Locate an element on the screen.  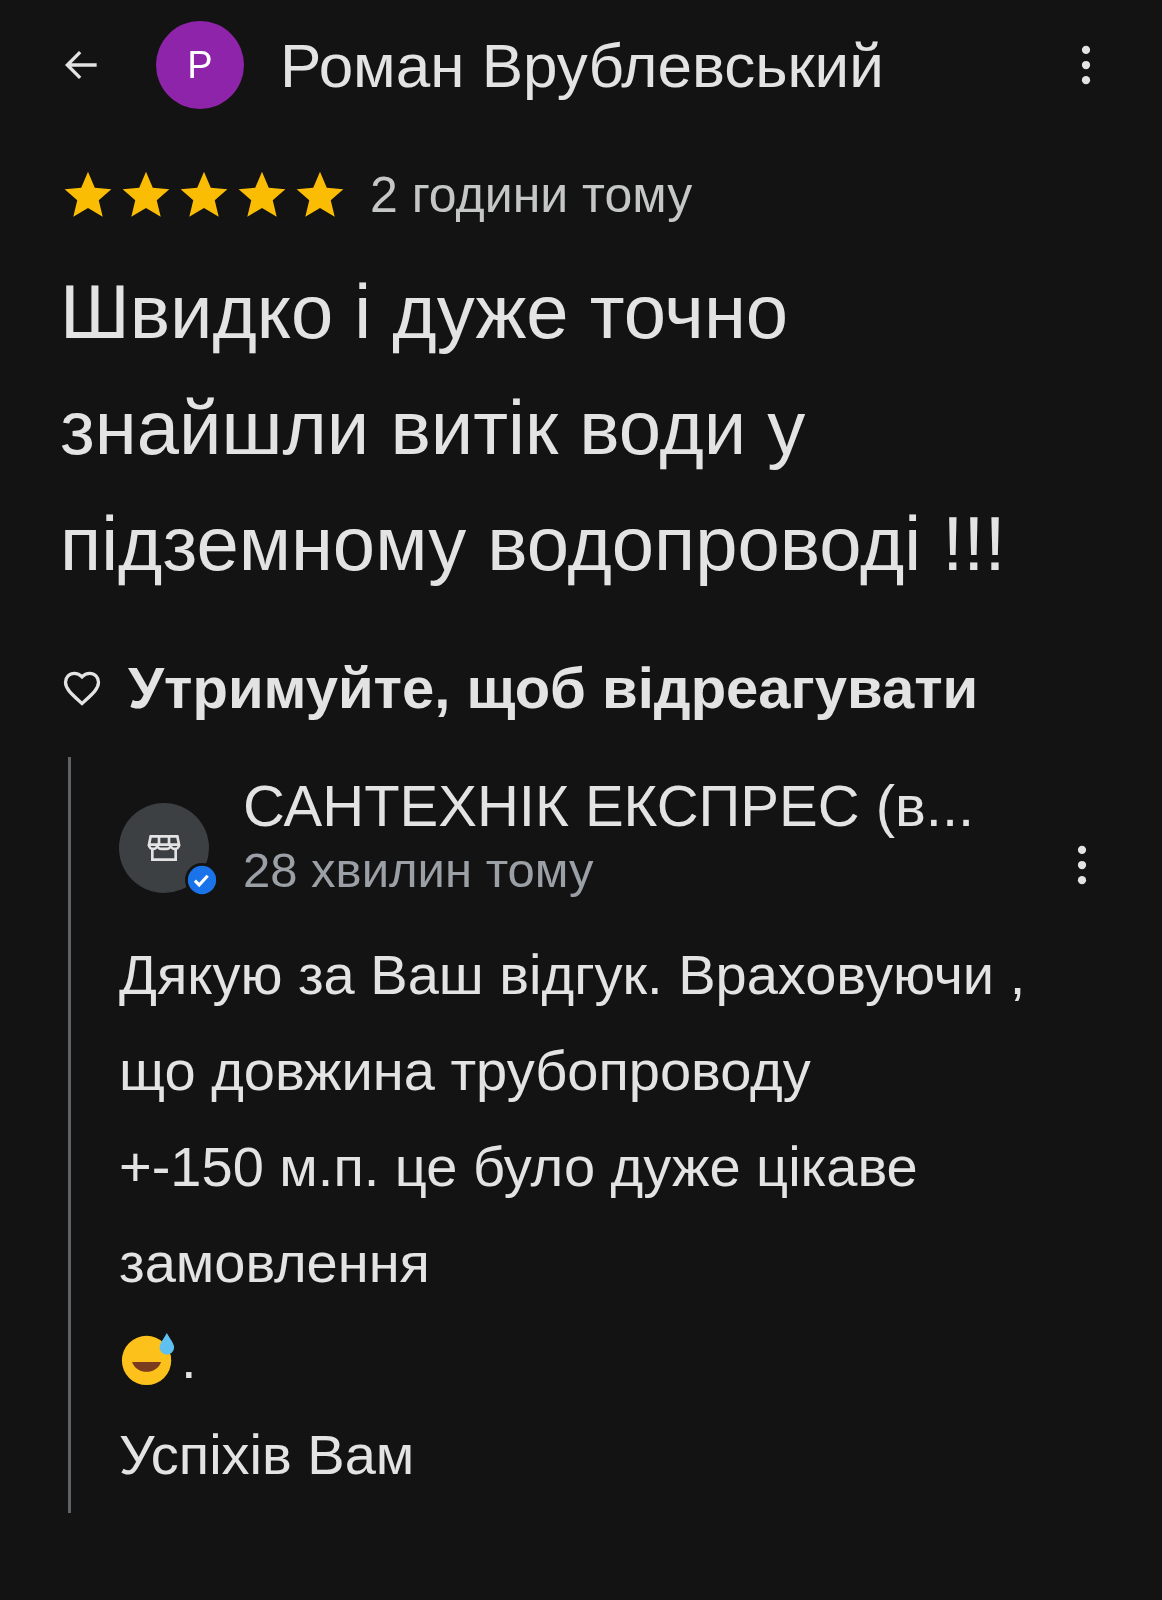
review-time: 2 години тому is located at coordinates (531, 195).